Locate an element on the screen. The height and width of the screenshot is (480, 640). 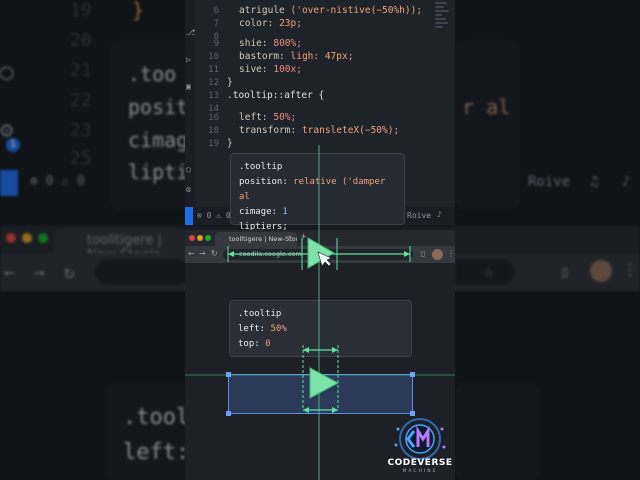
play-triangle-icon is located at coordinates (324, 383).